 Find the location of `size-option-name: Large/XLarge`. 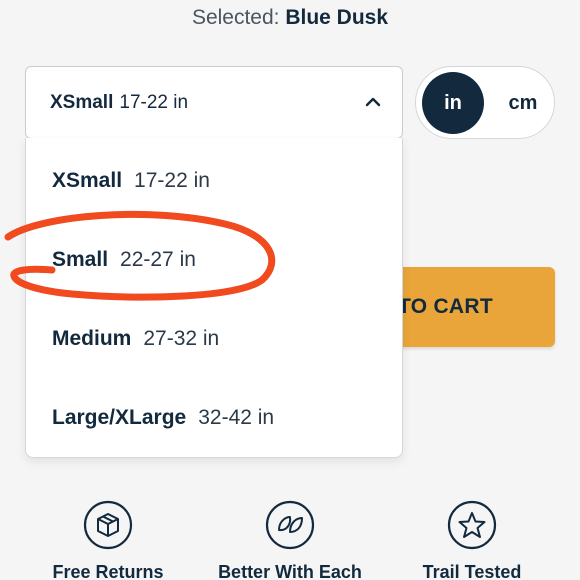

size-option-name: Large/XLarge is located at coordinates (119, 417).